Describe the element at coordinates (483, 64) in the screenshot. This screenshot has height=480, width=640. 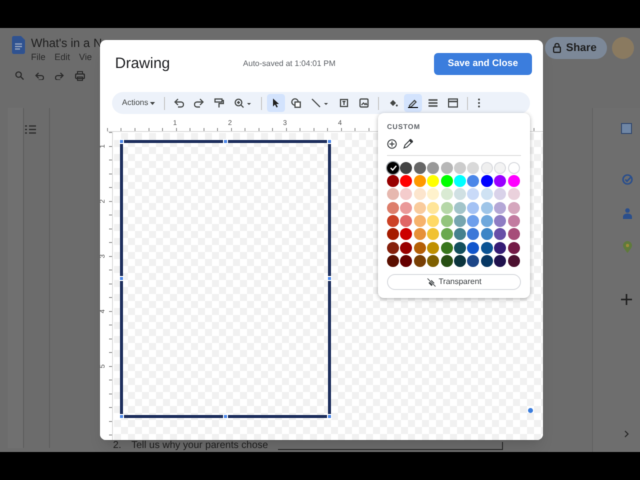
I see `save-and-close-button: Save and Close` at that location.